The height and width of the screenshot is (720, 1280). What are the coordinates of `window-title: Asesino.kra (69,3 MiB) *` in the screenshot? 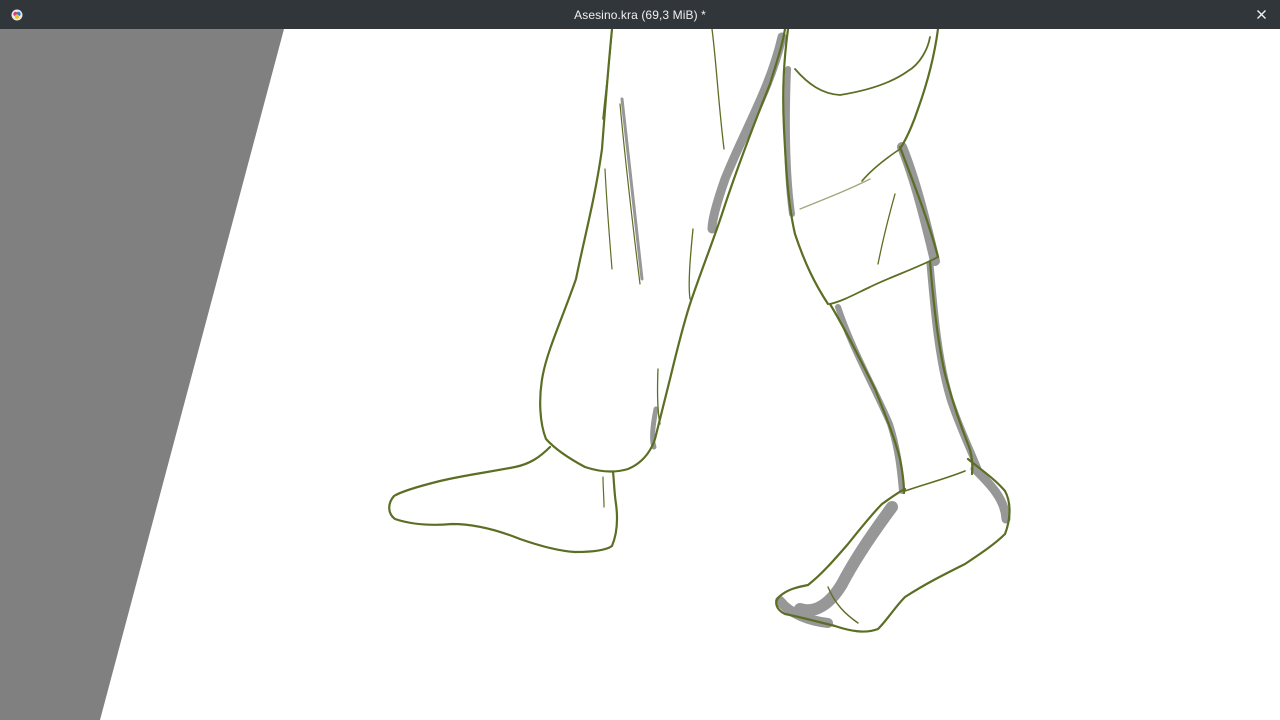 It's located at (640, 14).